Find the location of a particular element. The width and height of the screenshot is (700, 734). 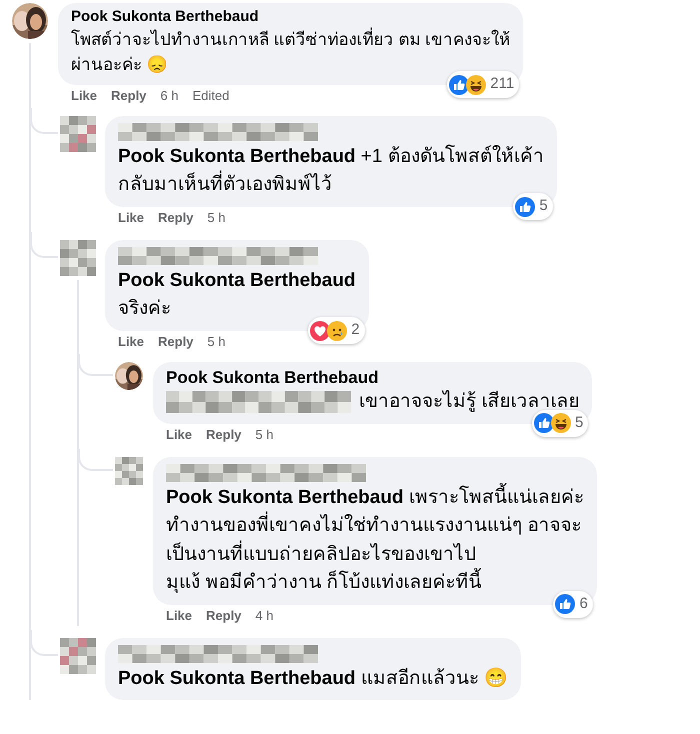

reaction-count: 2 is located at coordinates (355, 330).